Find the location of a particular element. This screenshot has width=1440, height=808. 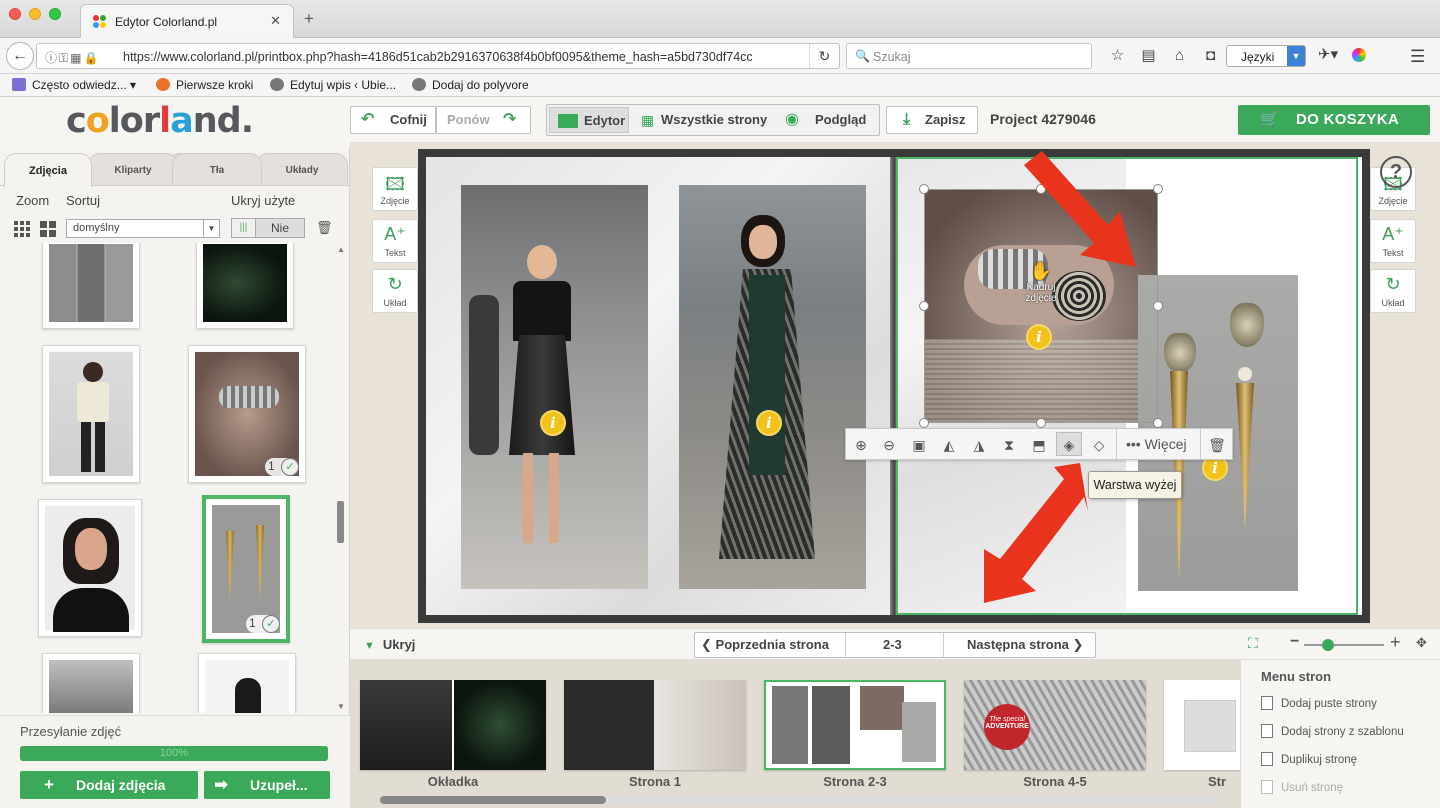

zoom-slider-track is located at coordinates (1344, 645).